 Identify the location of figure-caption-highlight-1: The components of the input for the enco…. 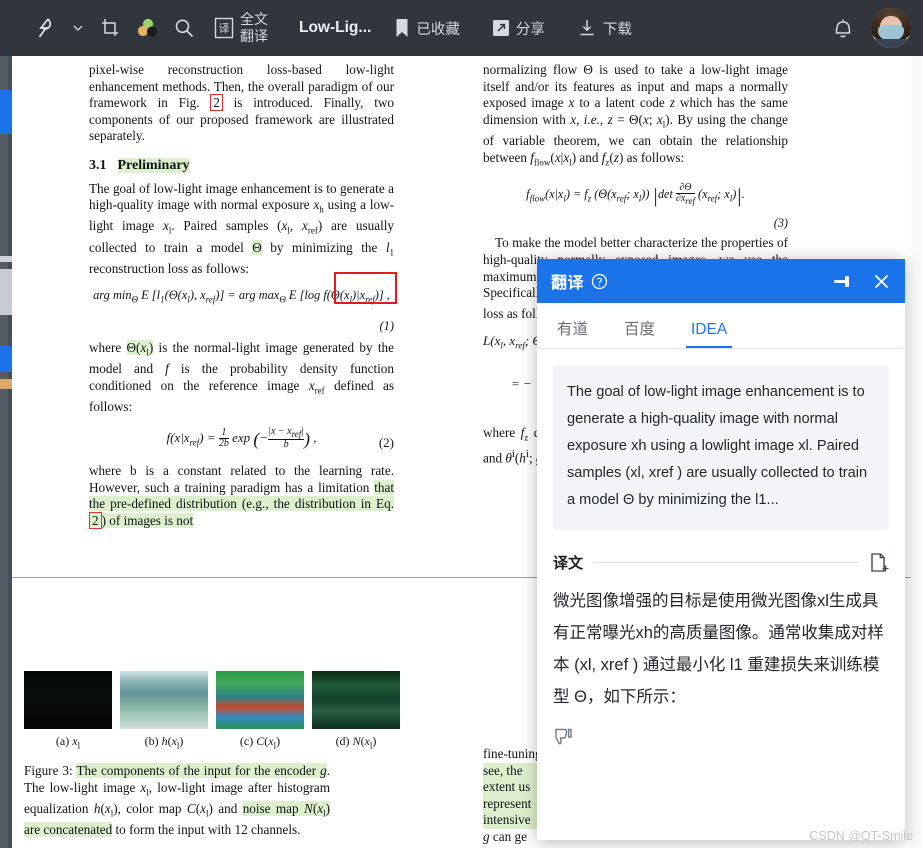
(201, 771).